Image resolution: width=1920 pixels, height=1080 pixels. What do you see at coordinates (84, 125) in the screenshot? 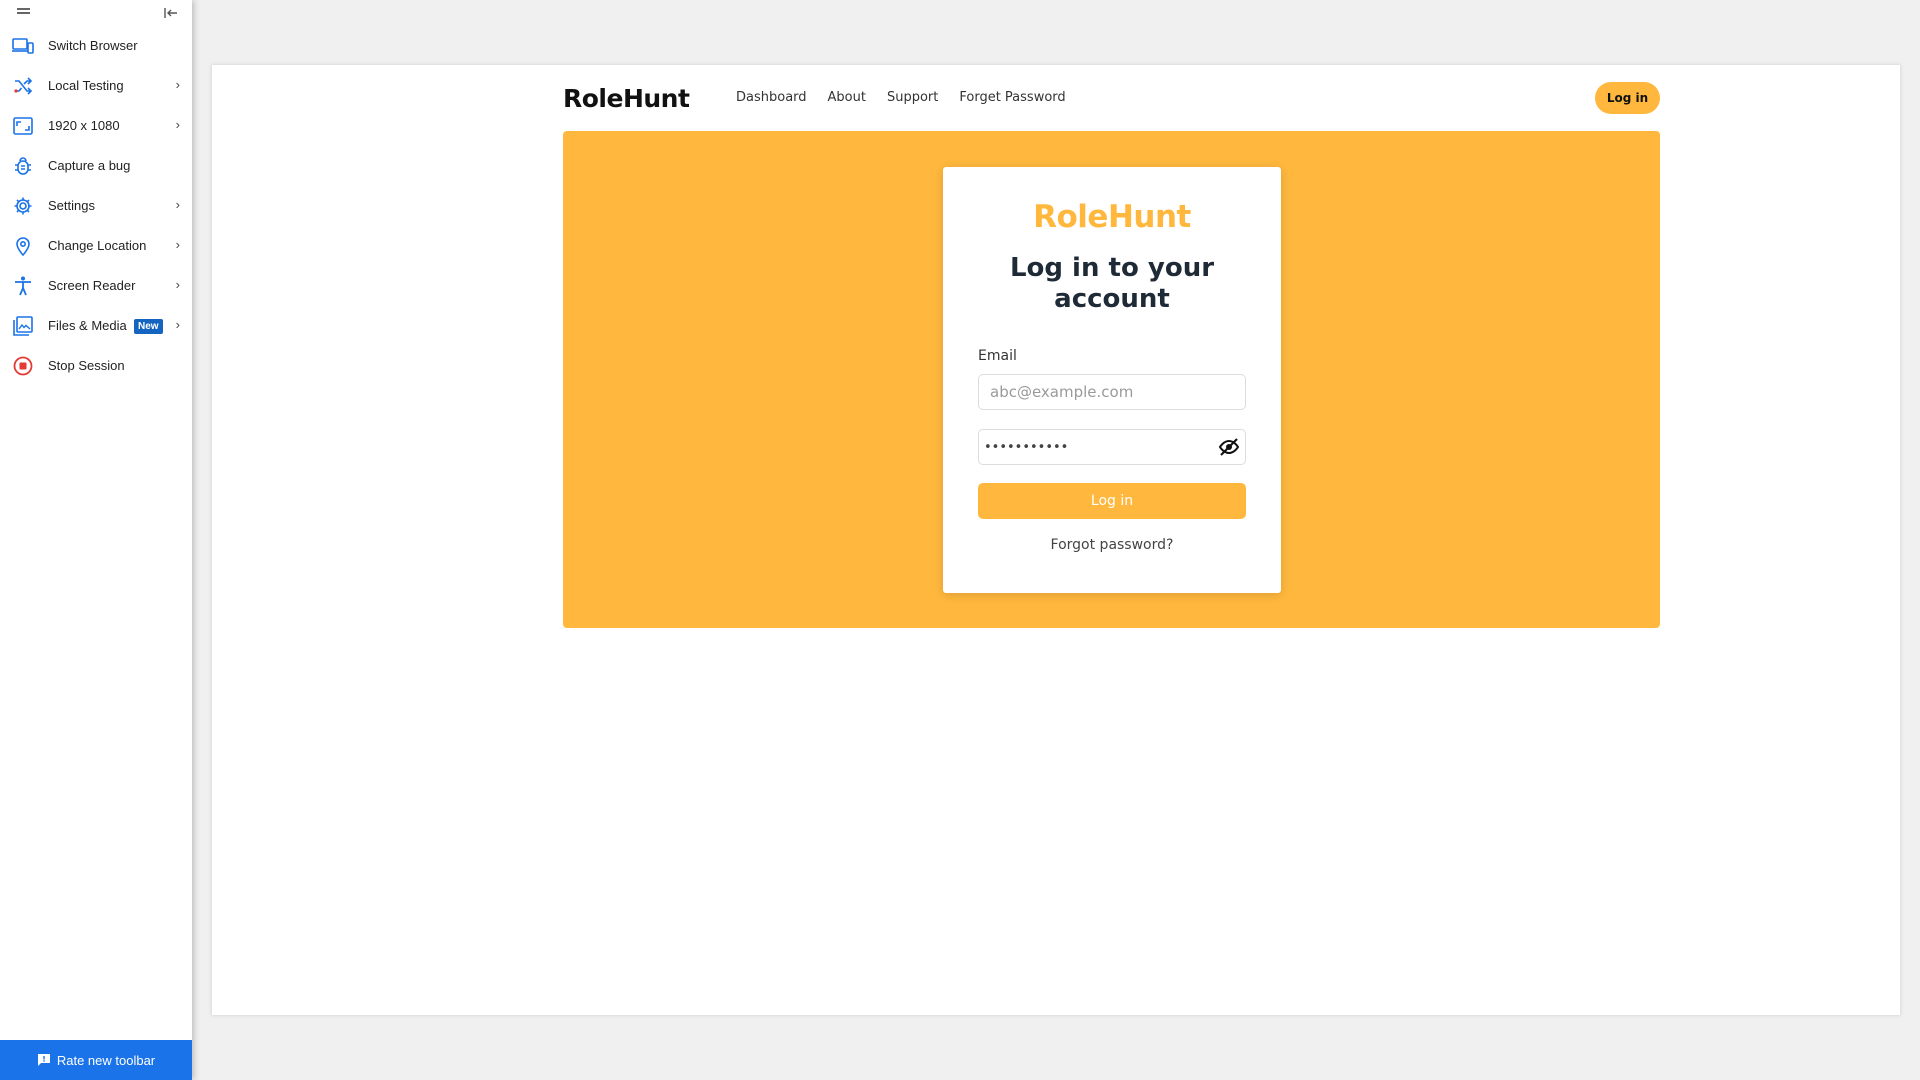
I see `toolbar-item-label: 1920 x 1080` at bounding box center [84, 125].